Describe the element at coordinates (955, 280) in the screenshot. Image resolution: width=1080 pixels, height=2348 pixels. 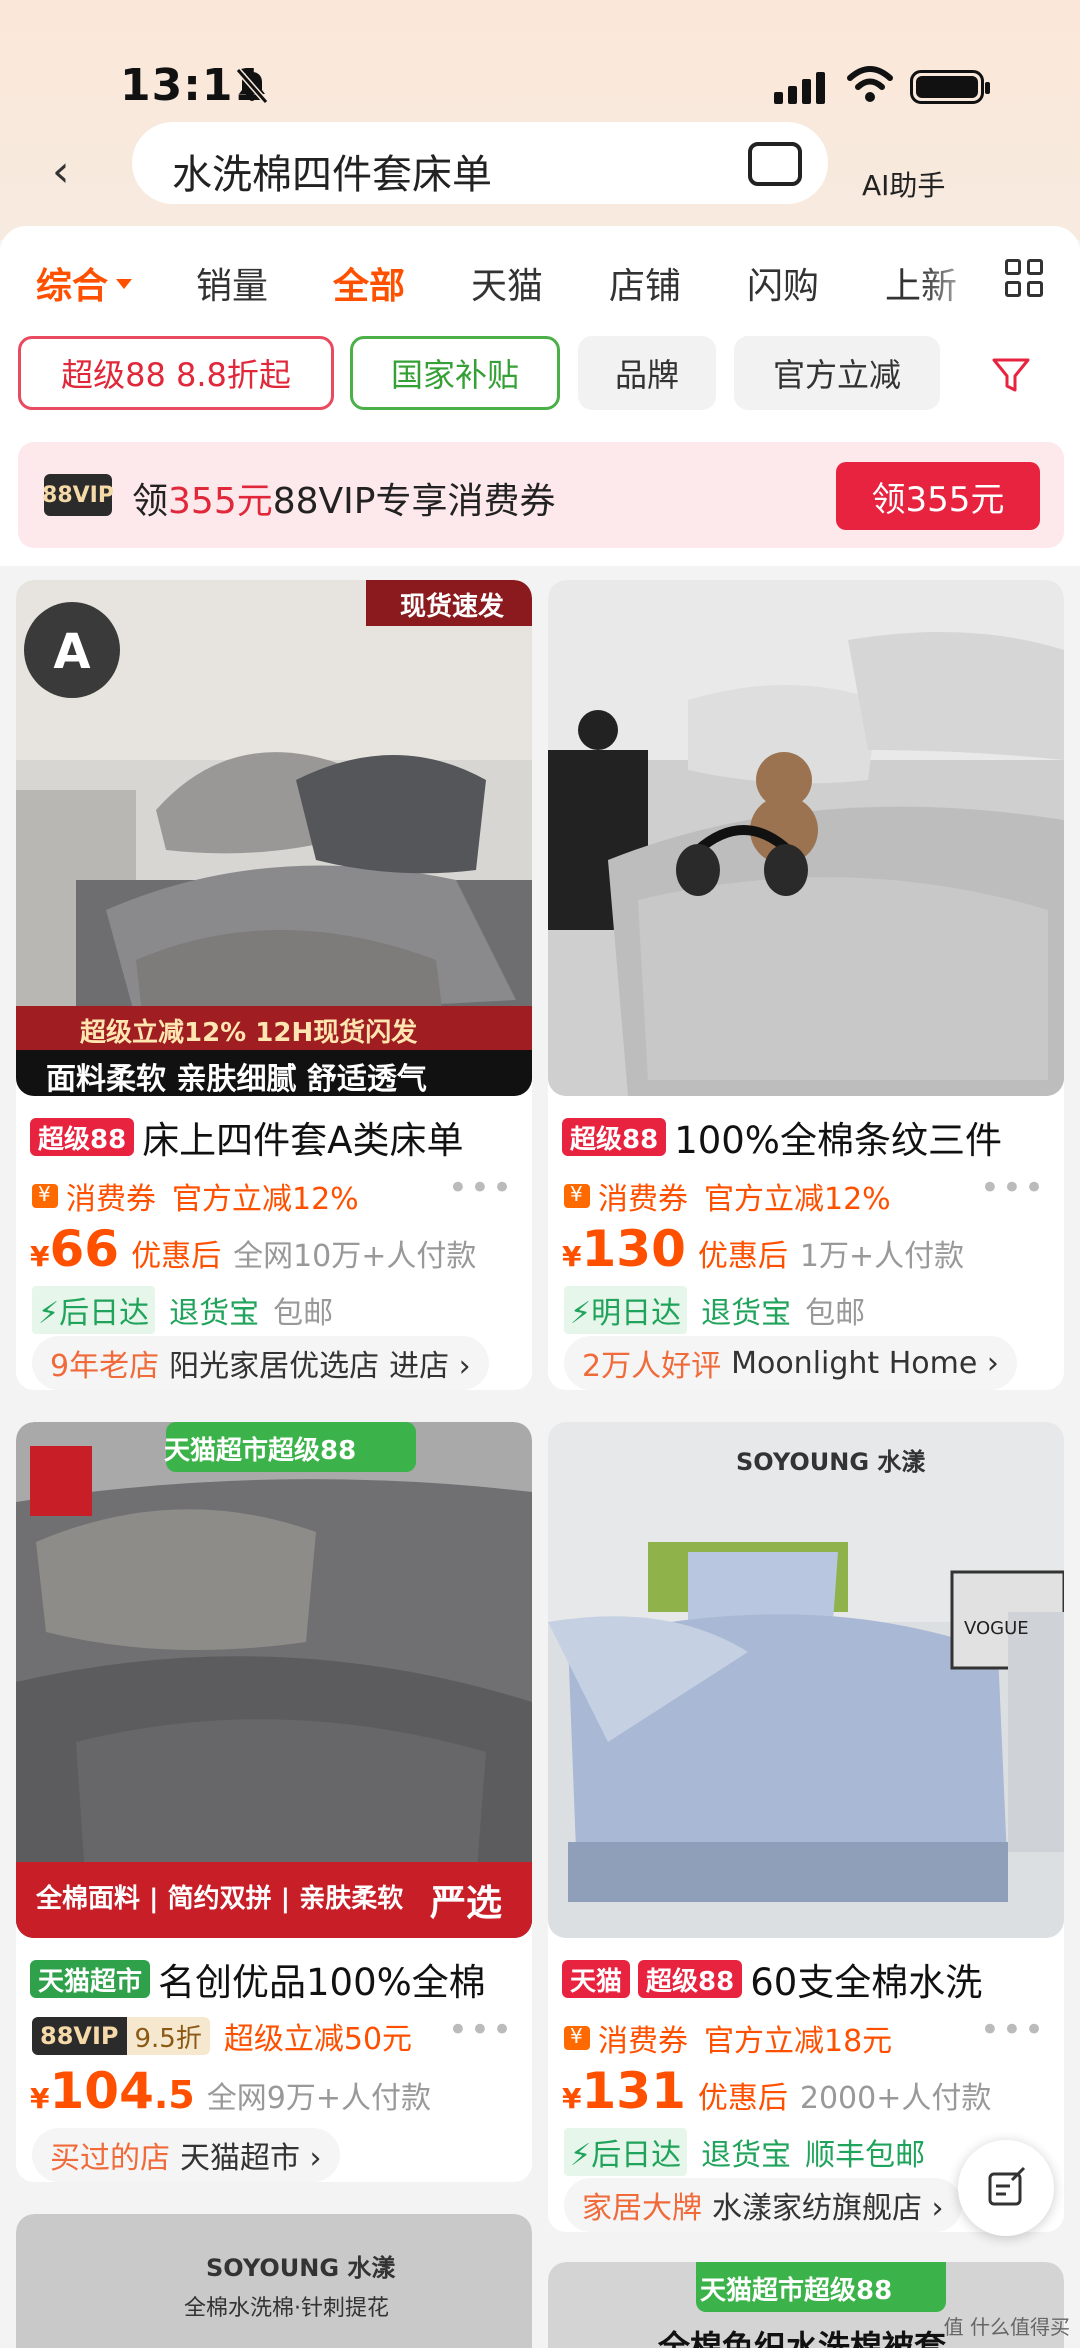
I see `tab-fade` at that location.